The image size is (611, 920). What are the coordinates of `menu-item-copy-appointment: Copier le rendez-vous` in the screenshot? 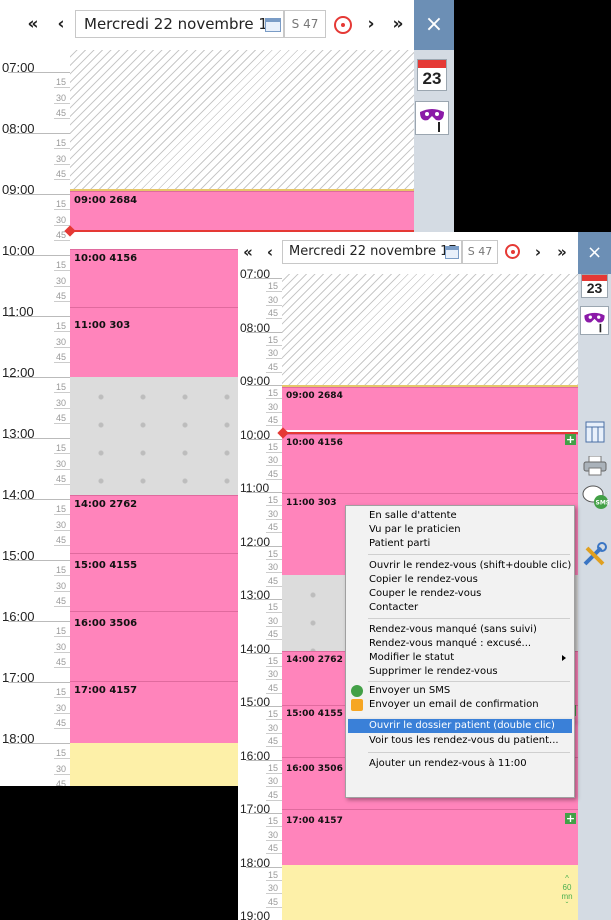 It's located at (460, 580).